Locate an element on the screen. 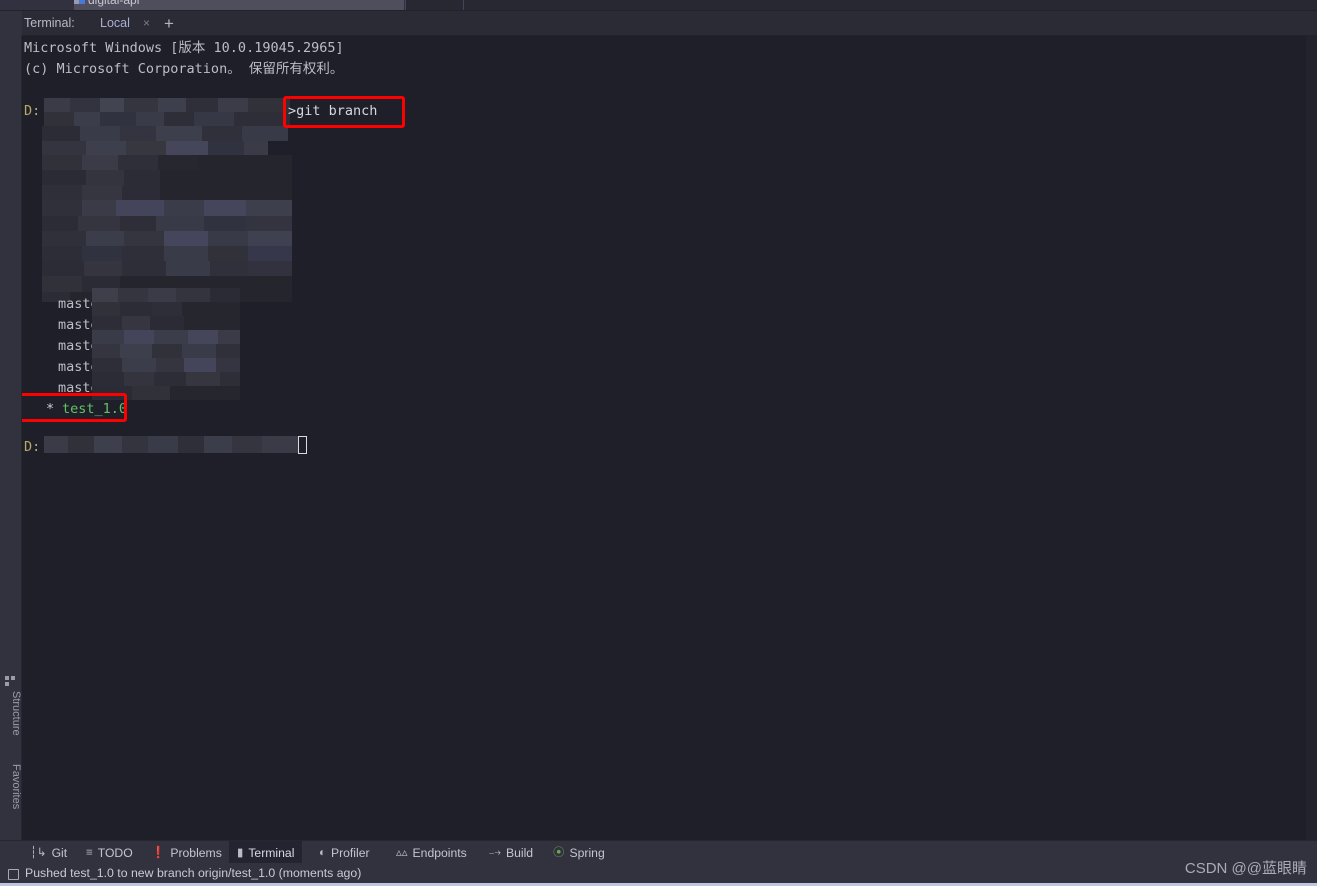 This screenshot has width=1317, height=886. warning-icon: ❗ is located at coordinates (158, 852).